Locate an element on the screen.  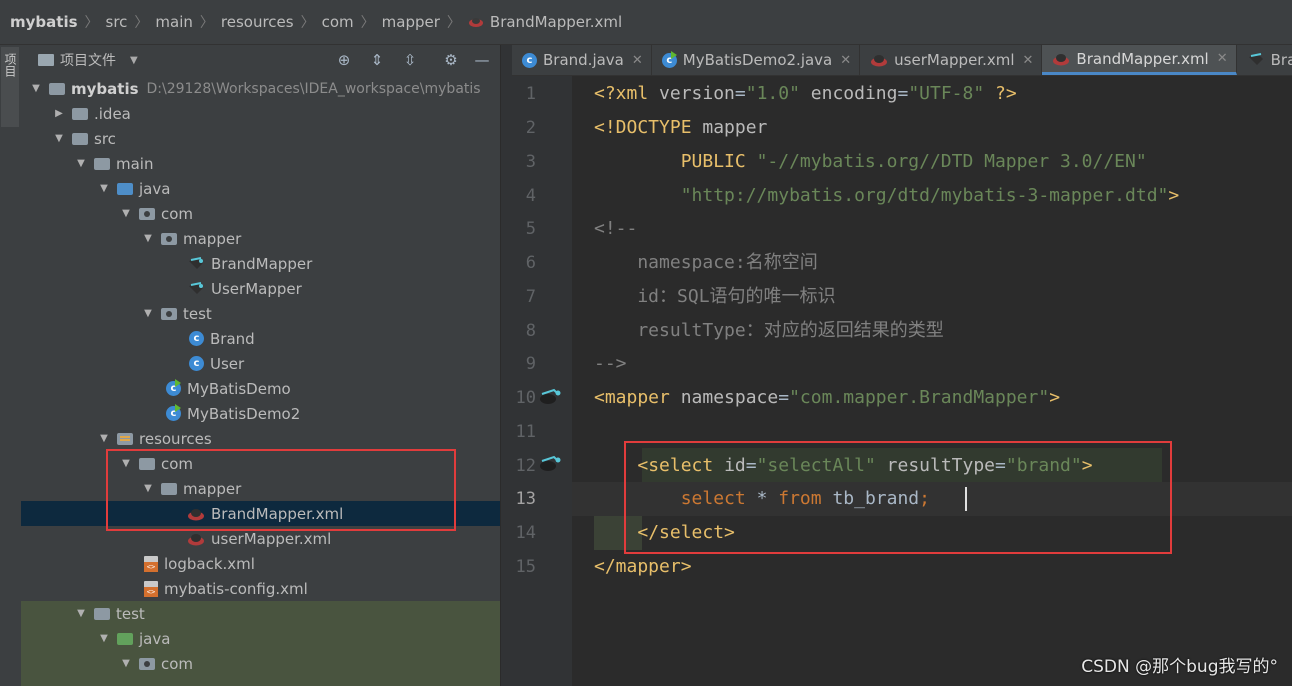
tree-item-label: java is located at coordinates (155, 188).